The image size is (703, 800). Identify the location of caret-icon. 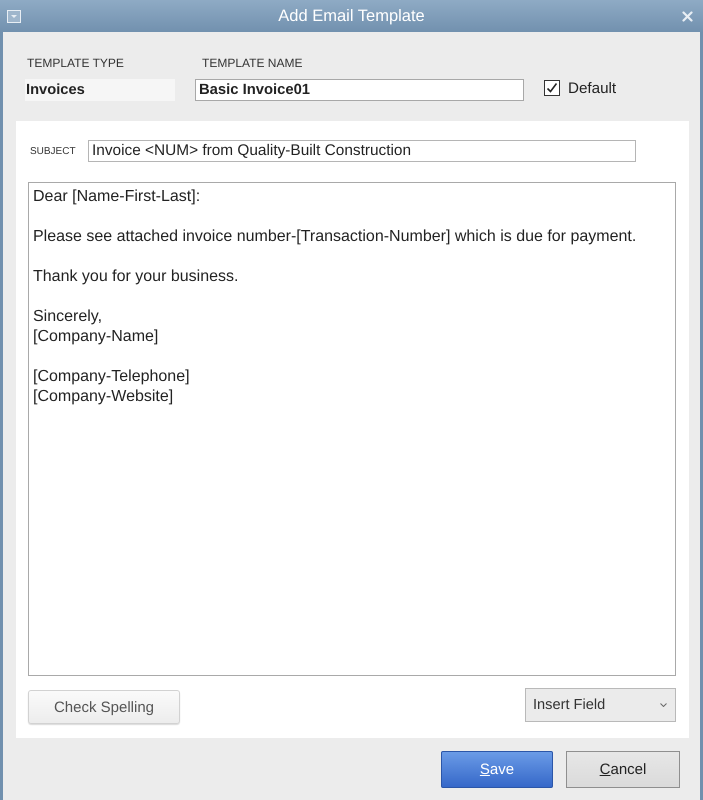
(663, 705).